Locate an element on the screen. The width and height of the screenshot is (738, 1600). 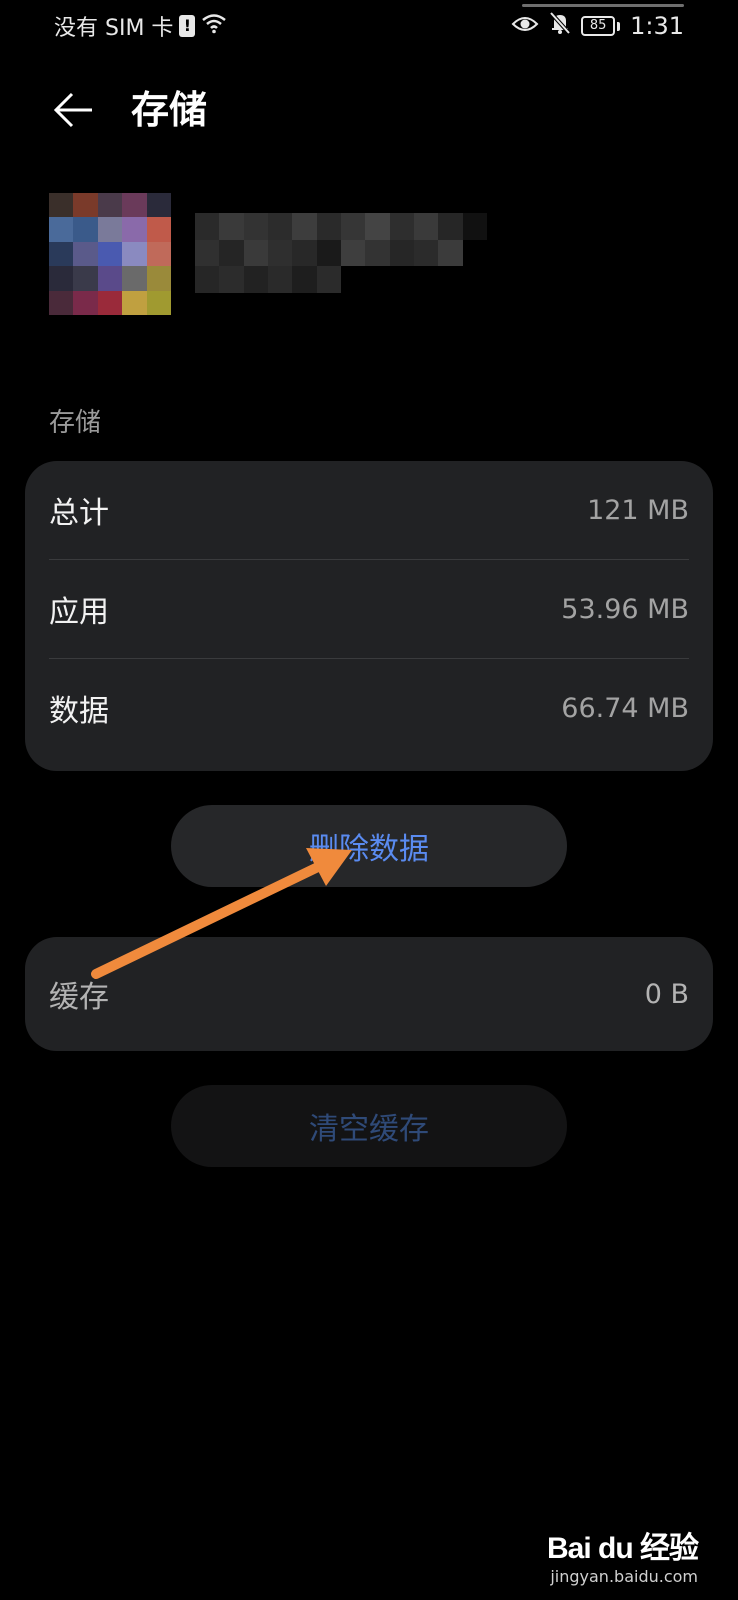
wifi-icon is located at coordinates (214, 26).